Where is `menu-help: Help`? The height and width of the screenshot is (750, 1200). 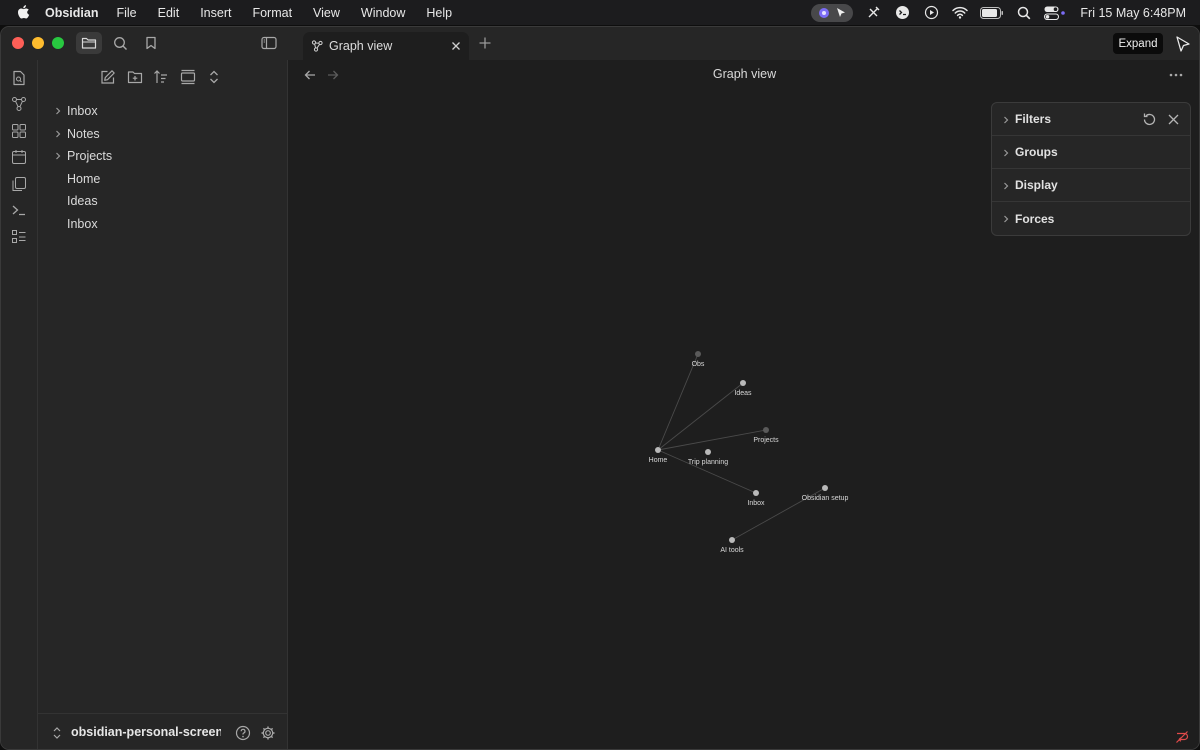
menu-help: Help is located at coordinates (439, 13).